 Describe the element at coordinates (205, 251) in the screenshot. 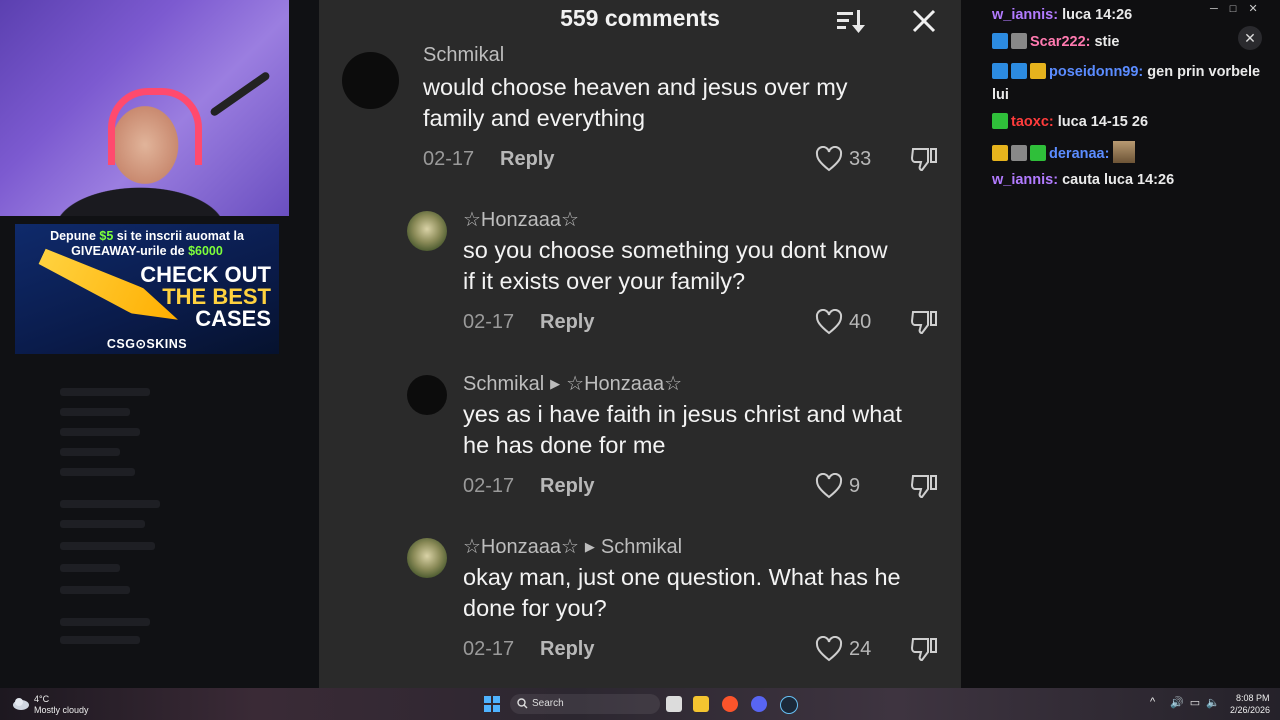

I see `ad-amount: $6000` at that location.